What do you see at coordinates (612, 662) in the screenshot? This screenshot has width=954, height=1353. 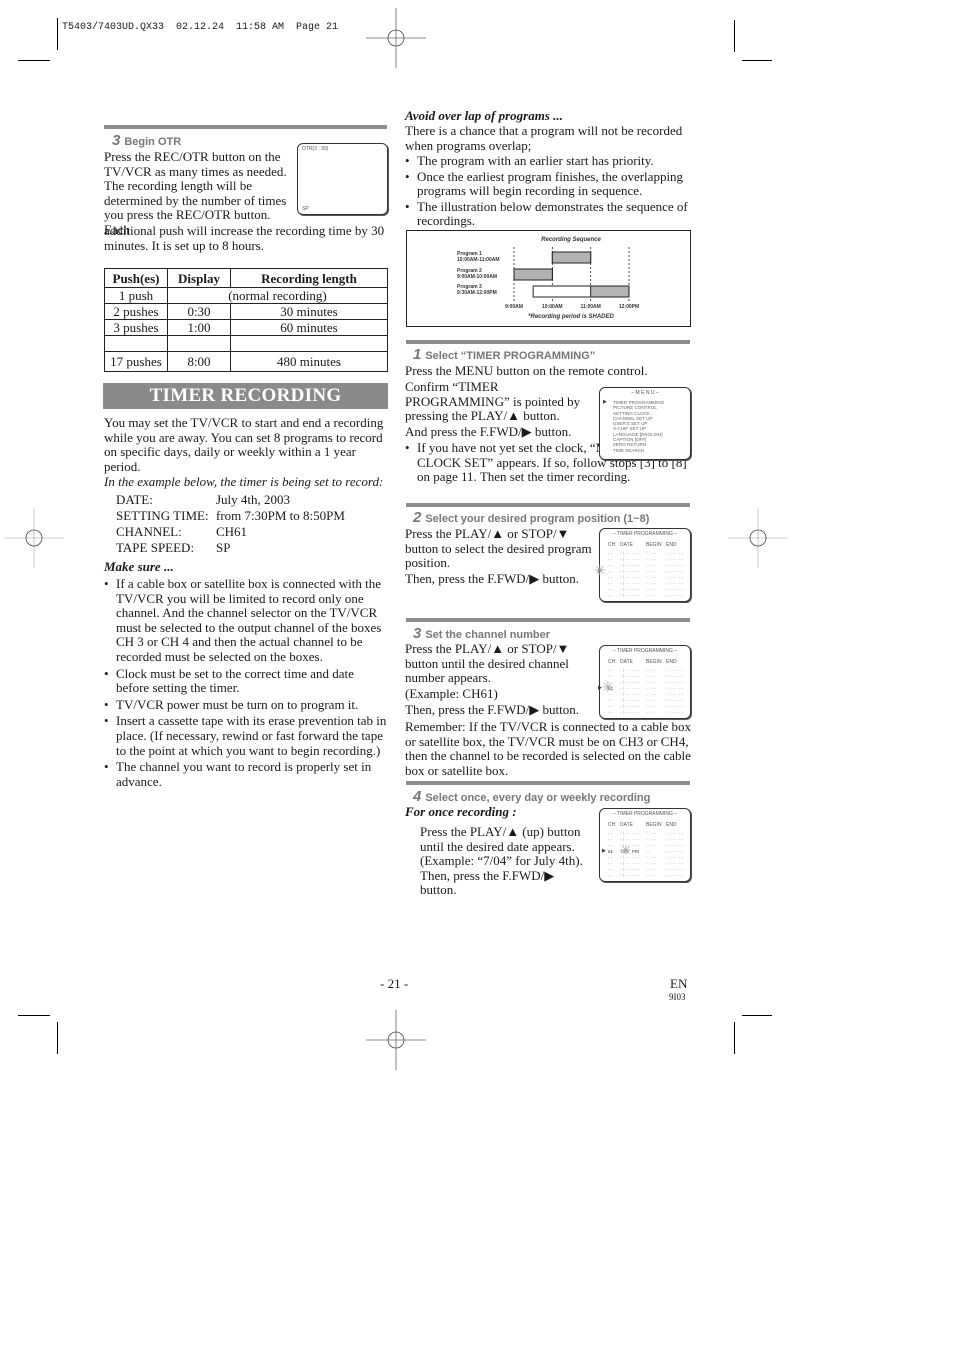 I see `timer-screen-column-header: CH` at bounding box center [612, 662].